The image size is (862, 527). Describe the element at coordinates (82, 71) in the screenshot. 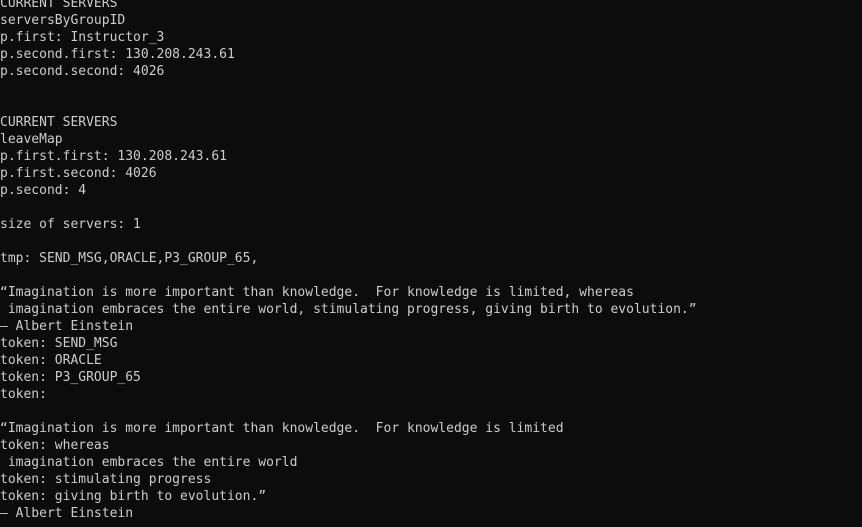

I see `console-line: p.second.second: 4026` at that location.